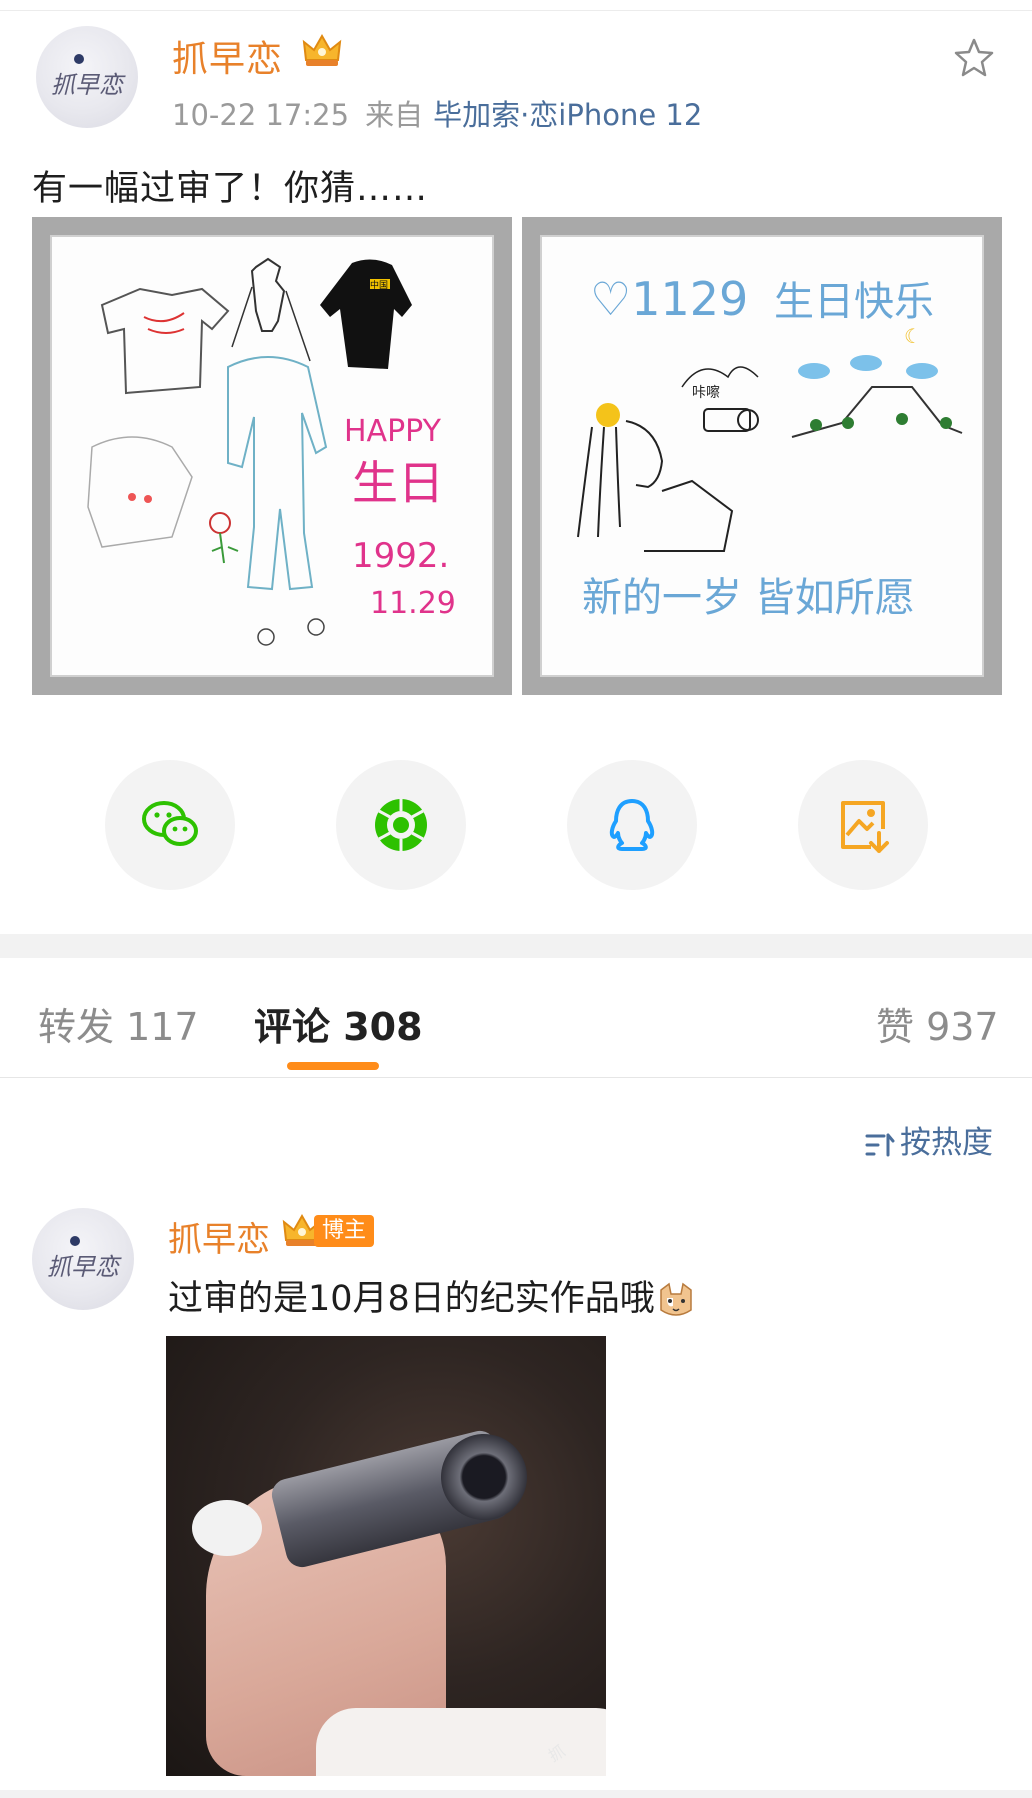  Describe the element at coordinates (393, 431) in the screenshot. I see `happy-text: HAPPY` at that location.